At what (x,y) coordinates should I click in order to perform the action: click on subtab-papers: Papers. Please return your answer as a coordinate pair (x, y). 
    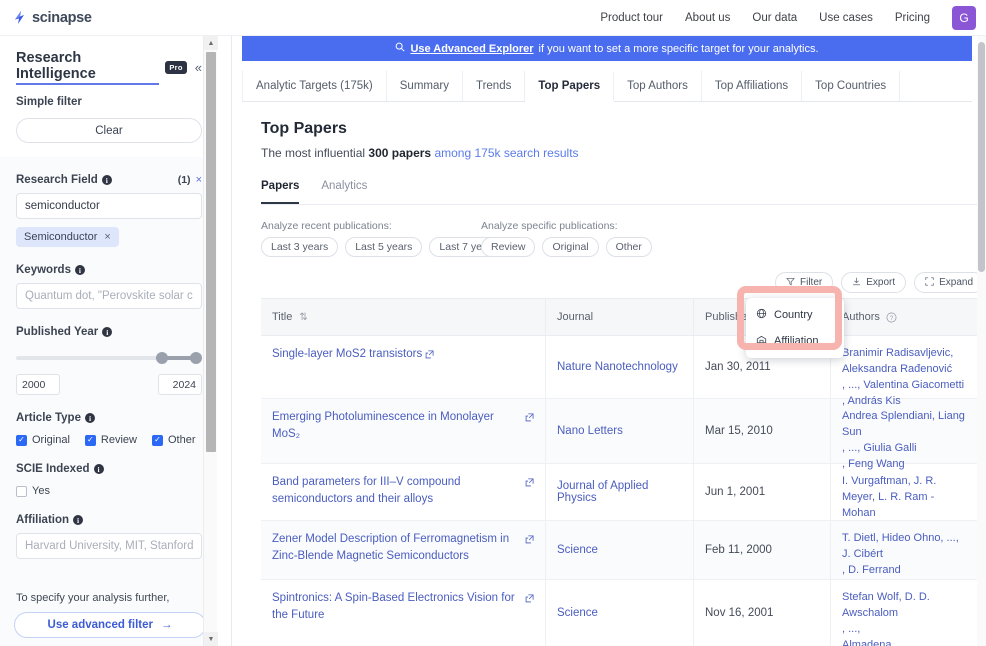
    Looking at the image, I should click on (280, 192).